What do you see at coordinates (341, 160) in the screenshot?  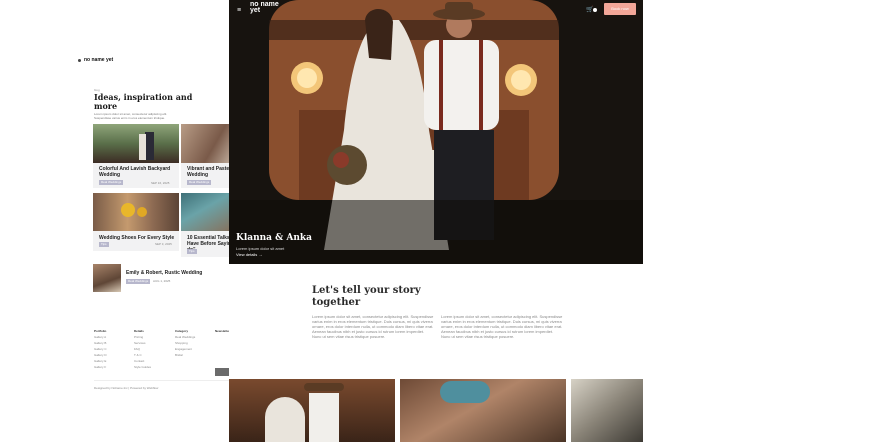 I see `bouquet-flower` at bounding box center [341, 160].